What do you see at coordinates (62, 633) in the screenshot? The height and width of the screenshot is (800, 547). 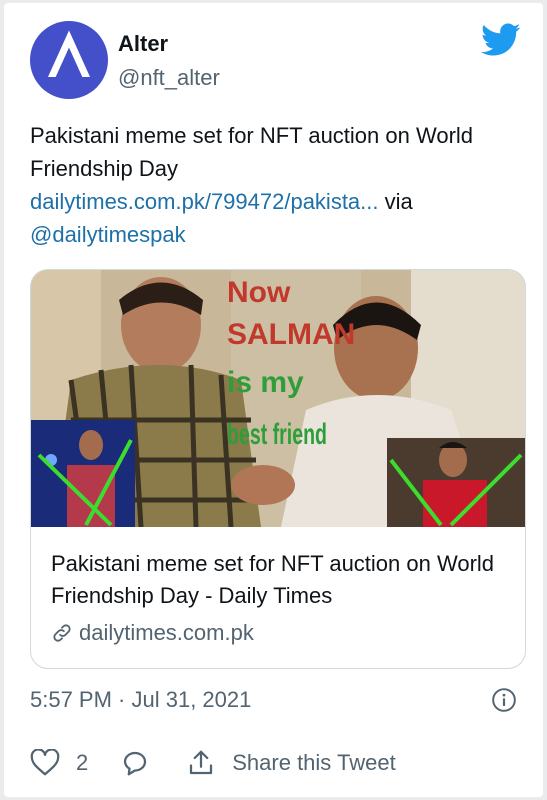 I see `link-icon` at bounding box center [62, 633].